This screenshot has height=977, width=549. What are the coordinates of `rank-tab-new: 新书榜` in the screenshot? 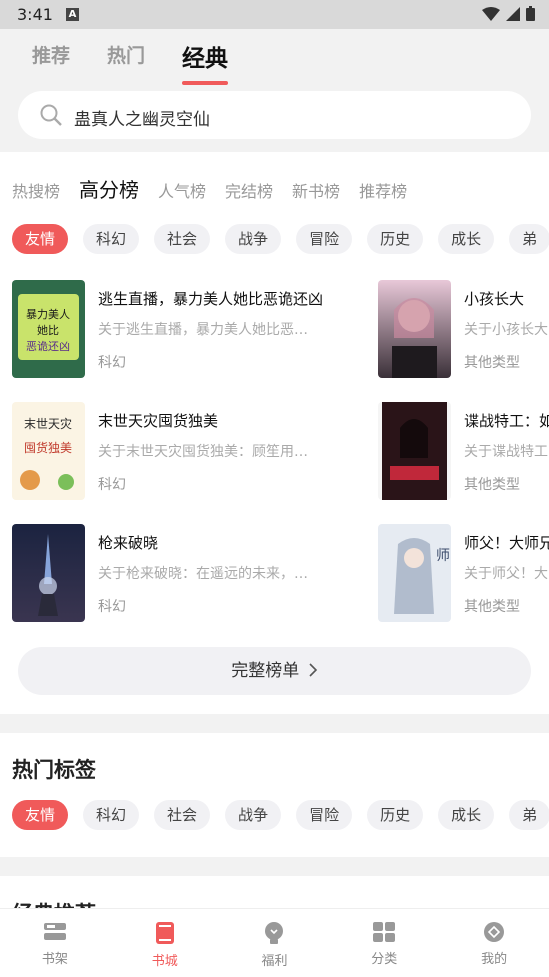 It's located at (316, 190).